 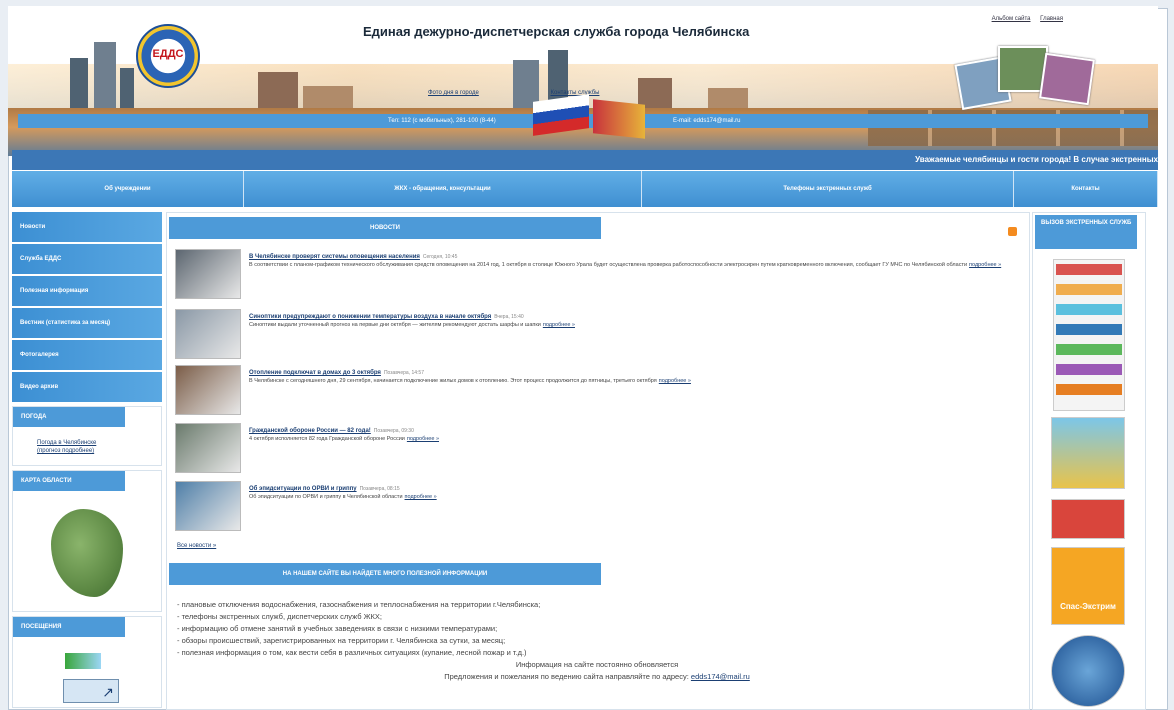 I want to click on region-map-shape, so click(x=87, y=553).